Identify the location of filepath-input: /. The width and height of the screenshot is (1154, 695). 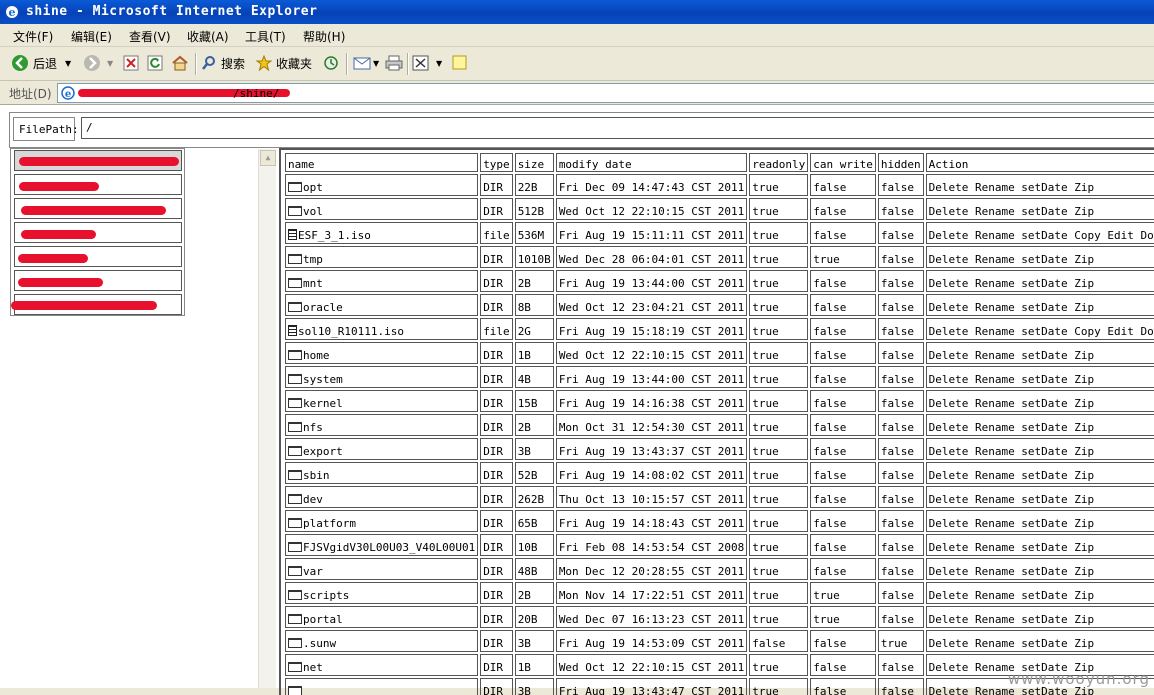
(617, 128).